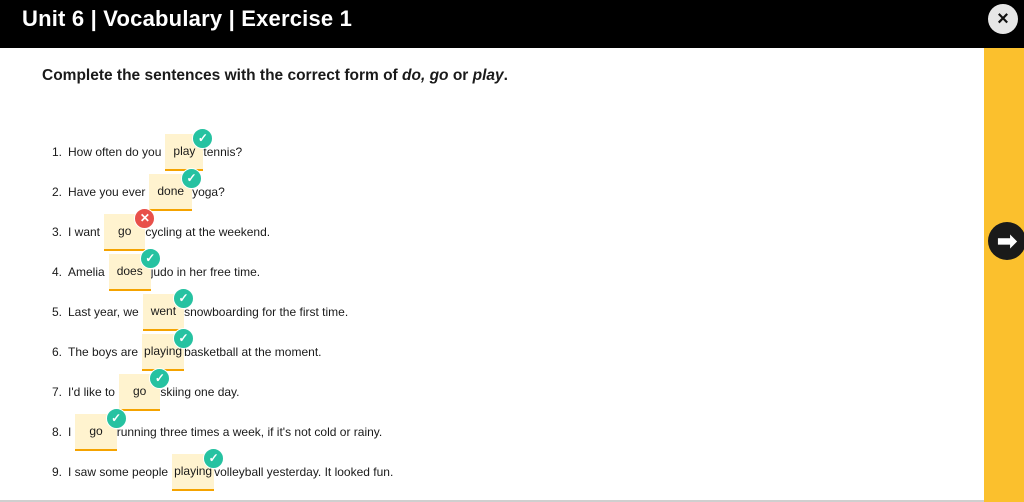  Describe the element at coordinates (115, 152) in the screenshot. I see `item-text-before: How often do you` at that location.